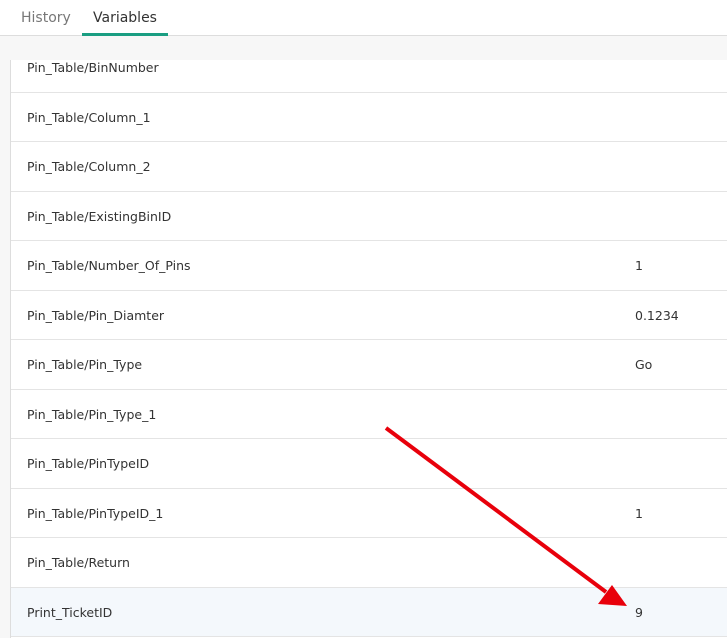 The height and width of the screenshot is (638, 727). I want to click on variable-name: Pin_Table/PinTypeID_1, so click(95, 513).